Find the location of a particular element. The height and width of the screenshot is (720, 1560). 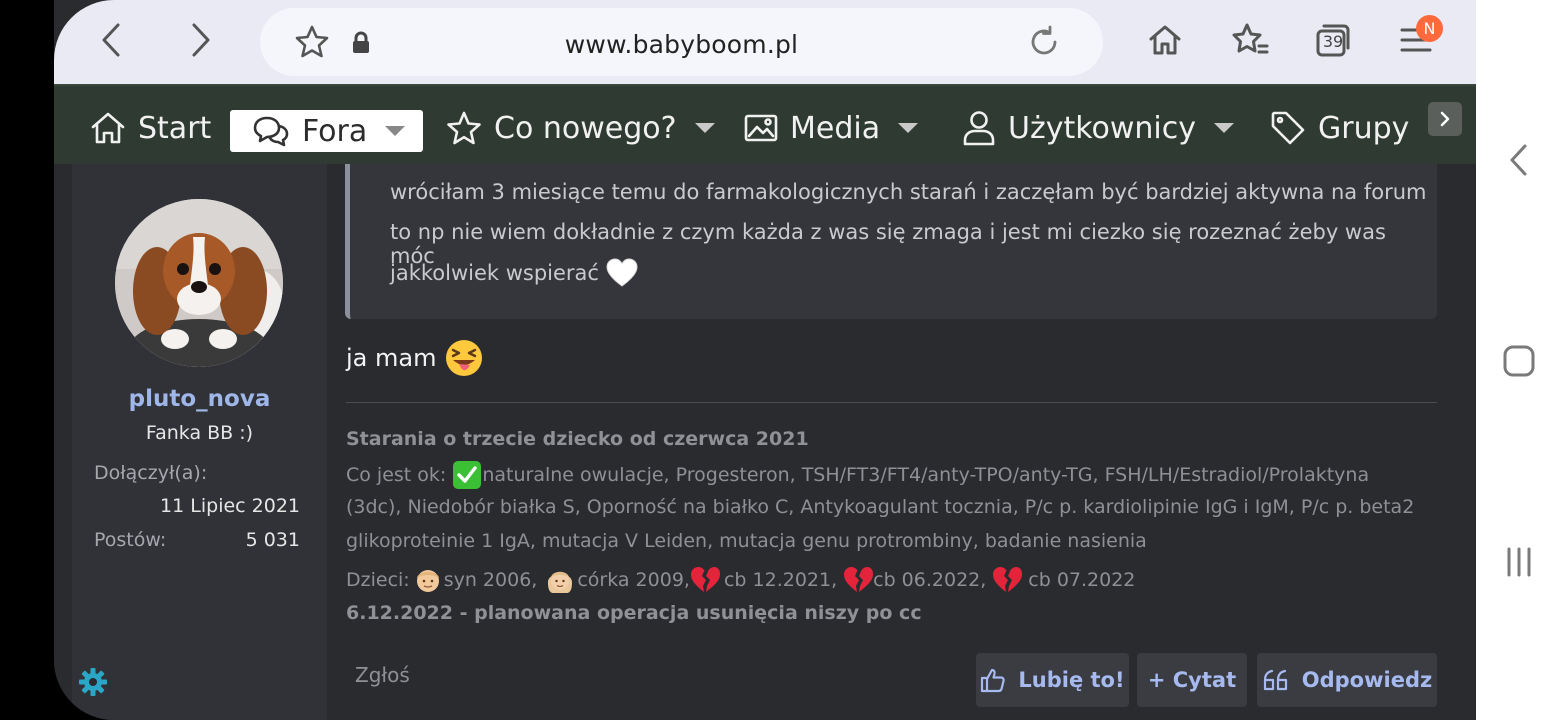

nav-grupy-label: Grupy is located at coordinates (1364, 128).